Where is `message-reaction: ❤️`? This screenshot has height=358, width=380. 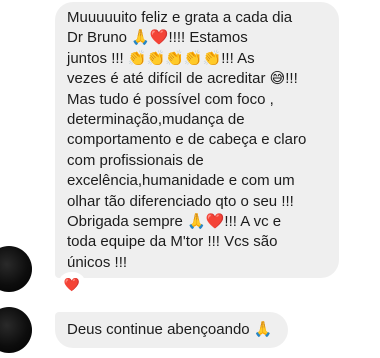
message-reaction: ❤️ is located at coordinates (72, 285).